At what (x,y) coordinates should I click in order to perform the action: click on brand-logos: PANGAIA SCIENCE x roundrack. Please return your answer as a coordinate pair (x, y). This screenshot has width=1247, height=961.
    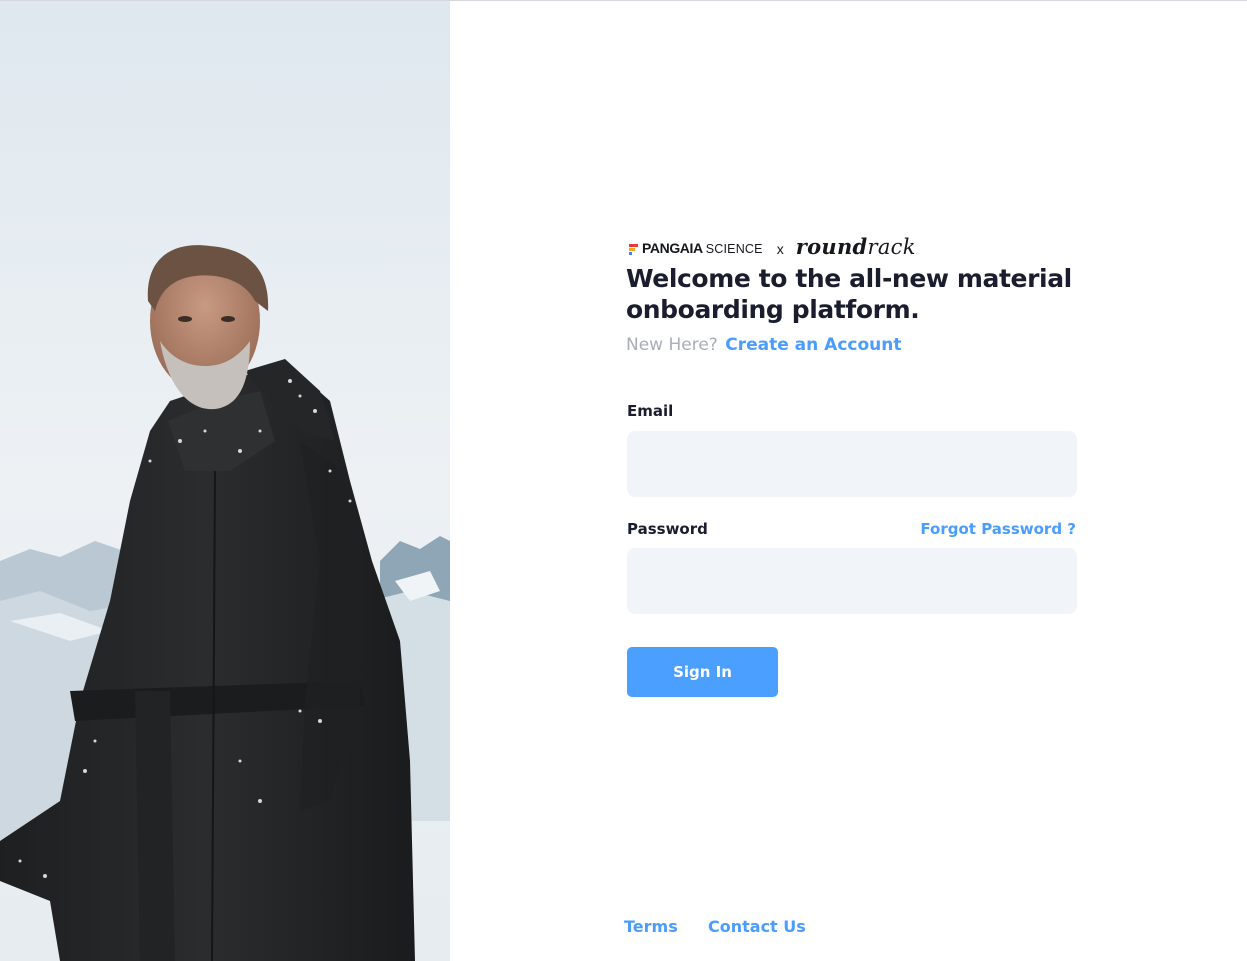
    Looking at the image, I should click on (772, 247).